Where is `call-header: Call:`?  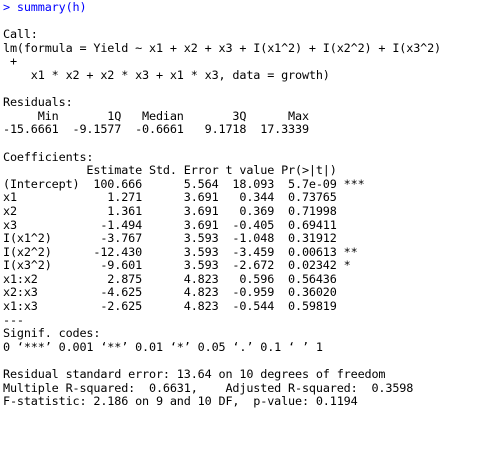 call-header: Call: is located at coordinates (20, 34).